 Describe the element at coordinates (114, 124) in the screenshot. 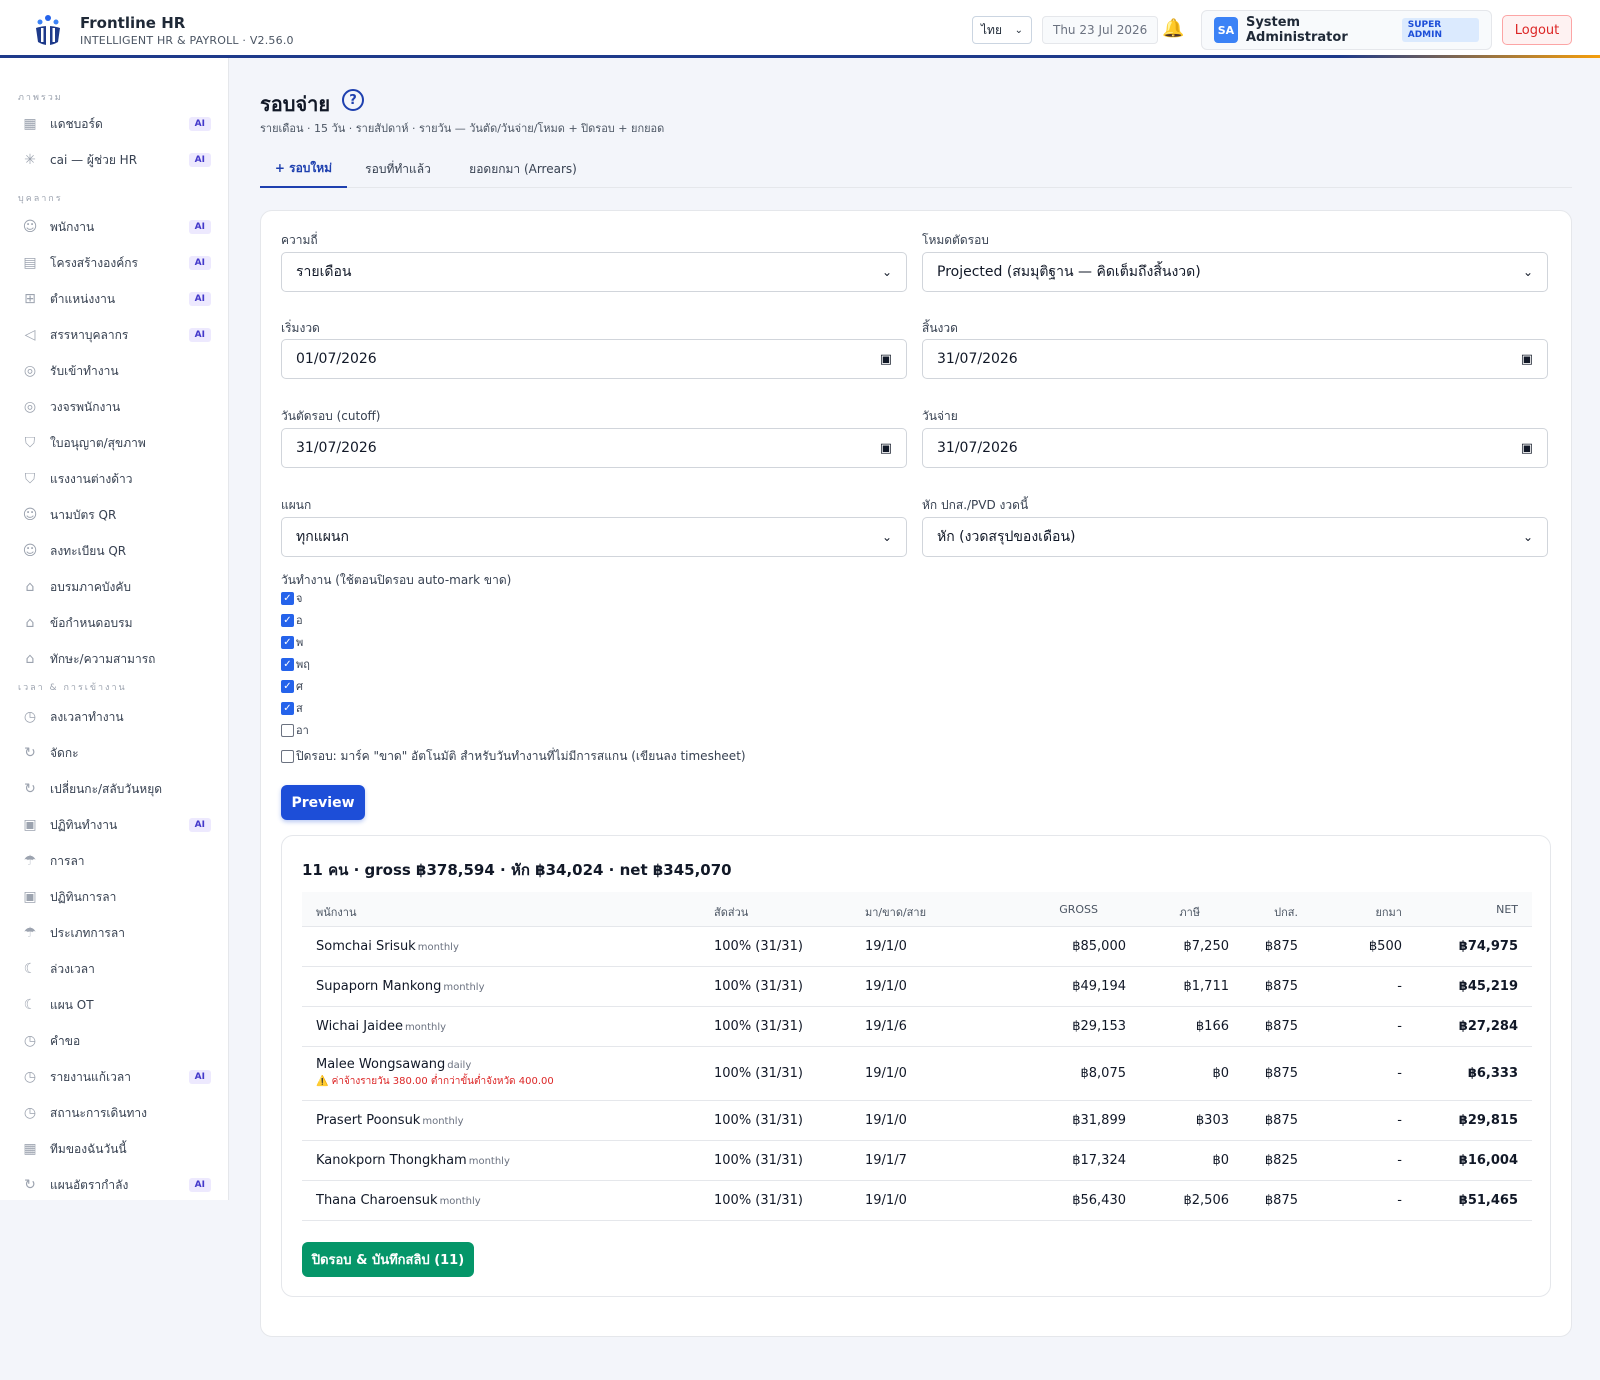

I see `sidebar-item-dashboard: ▦ แดชบอร์ด AI` at that location.